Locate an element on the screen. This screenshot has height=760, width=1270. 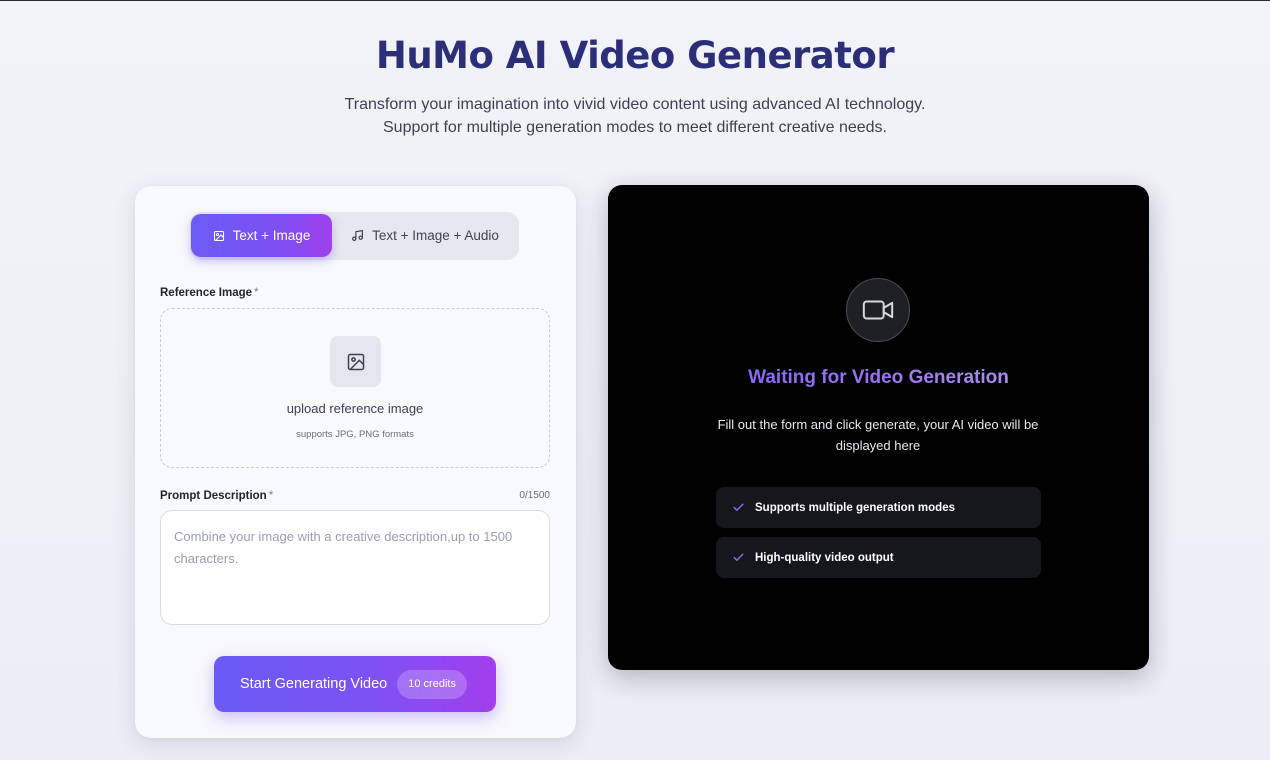
feature-item: Supports multiple generation modes is located at coordinates (878, 507).